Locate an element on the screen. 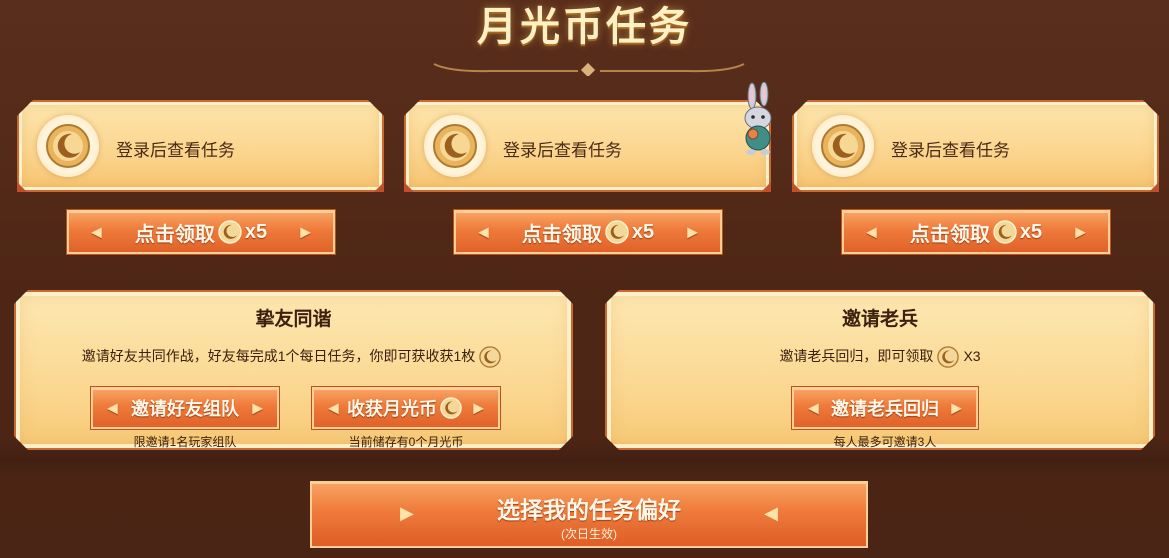  invite-friend-label: 邀请好友组队 is located at coordinates (185, 409).